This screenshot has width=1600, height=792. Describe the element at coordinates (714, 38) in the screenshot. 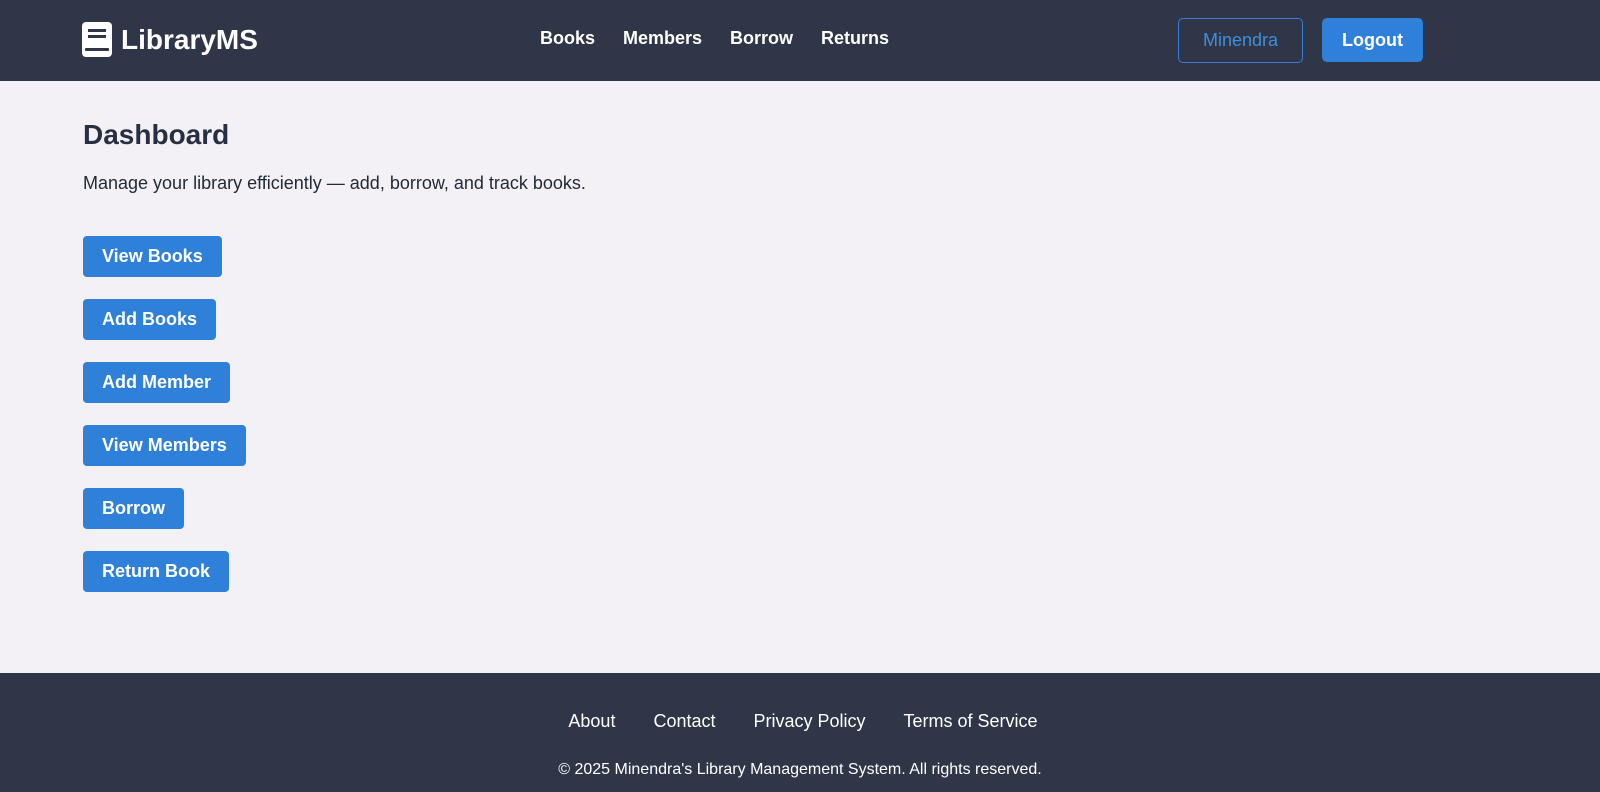

I see `main-nav: Books Members Borrow Returns` at that location.